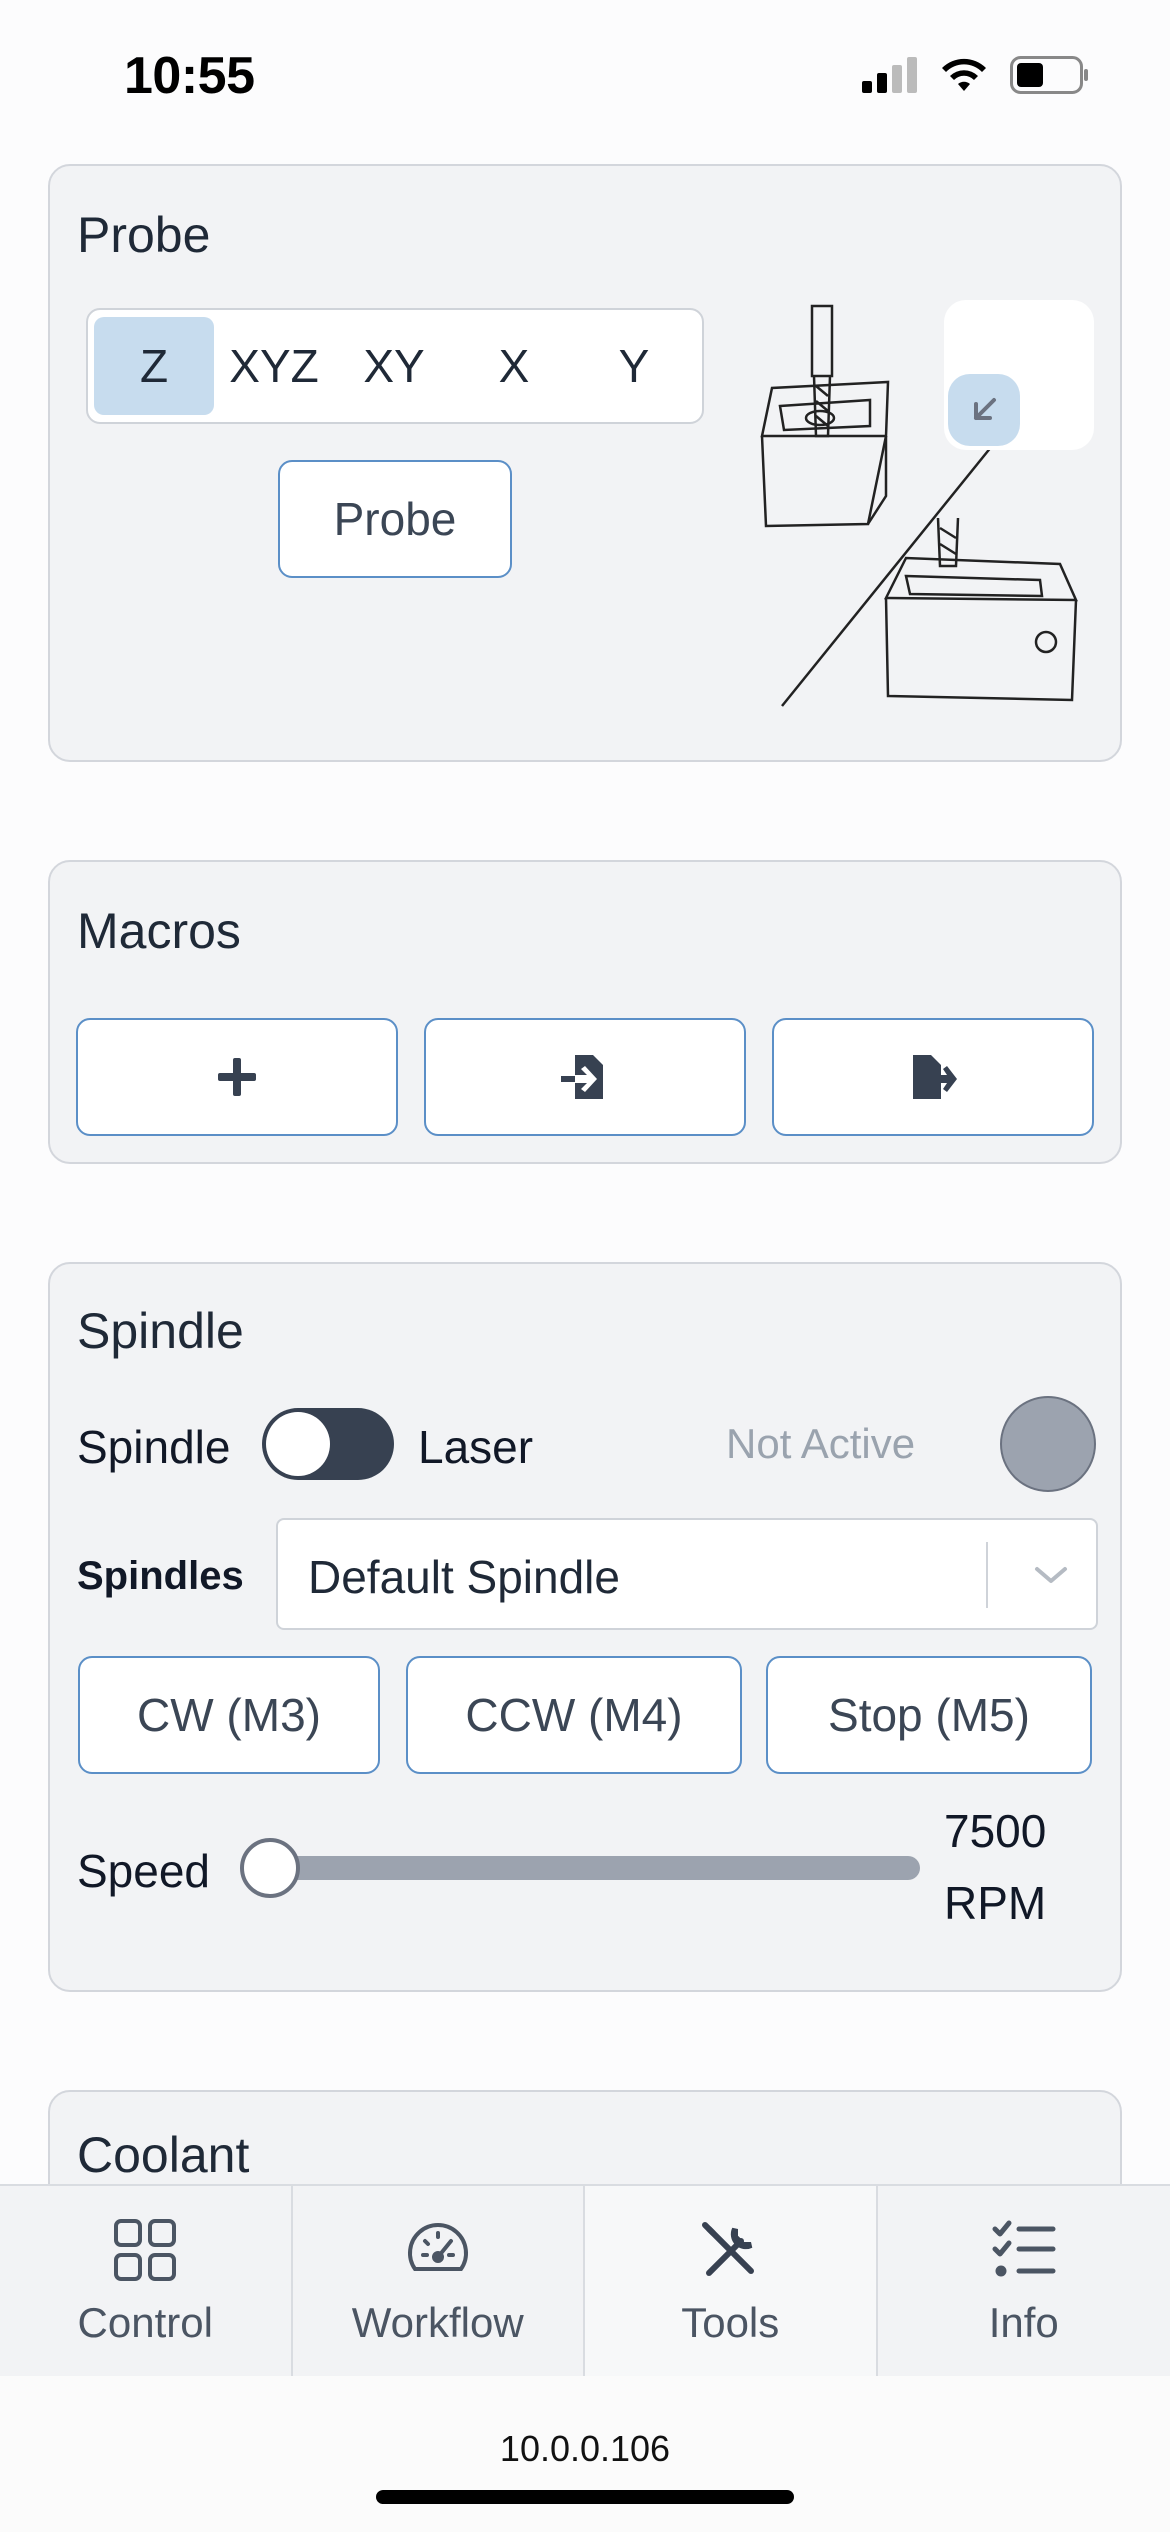  I want to click on bottom-nav: Control Workflow Tools Info, so click(585, 2280).